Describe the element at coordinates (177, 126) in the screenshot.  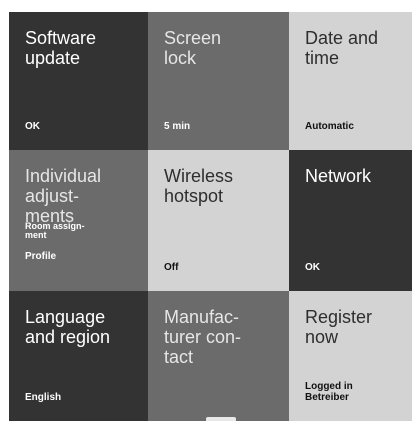
I see `tile-status: 5 min` at that location.